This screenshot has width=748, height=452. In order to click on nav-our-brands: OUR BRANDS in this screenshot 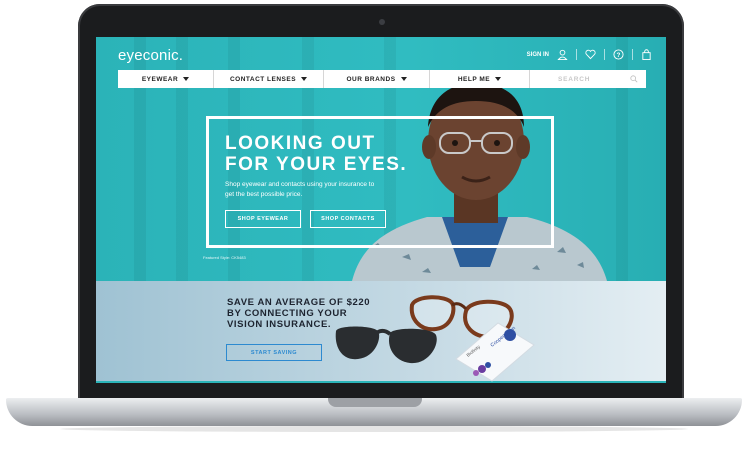, I will do `click(377, 79)`.